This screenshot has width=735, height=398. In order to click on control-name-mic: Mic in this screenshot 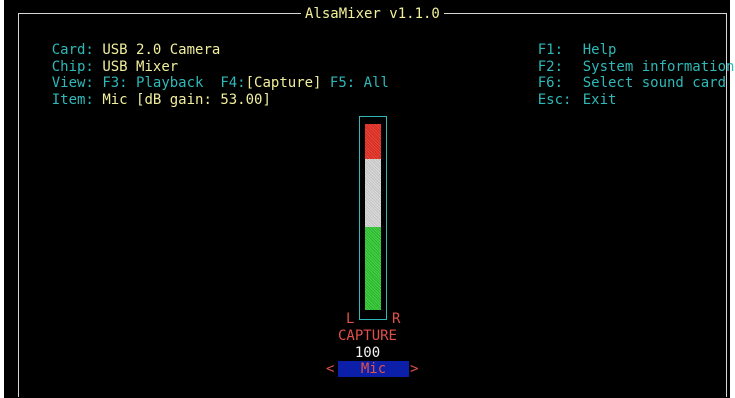, I will do `click(373, 369)`.